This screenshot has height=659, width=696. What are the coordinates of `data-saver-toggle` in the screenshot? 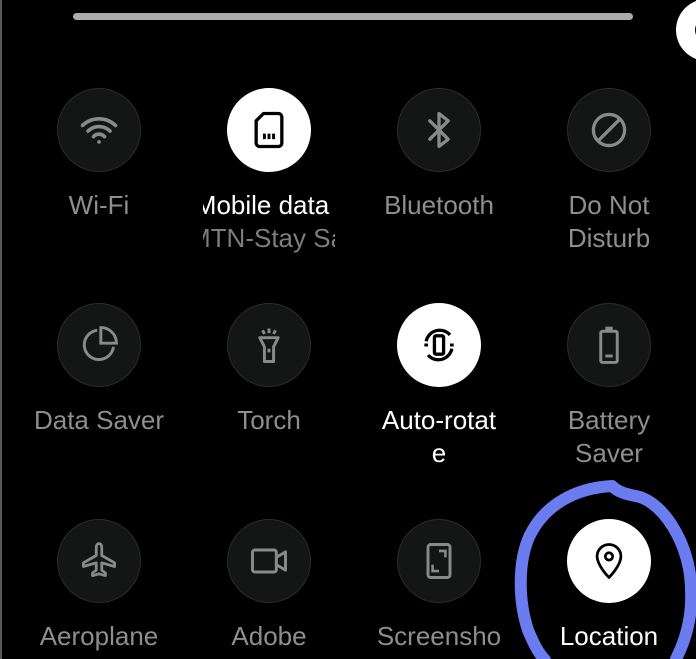 It's located at (99, 345).